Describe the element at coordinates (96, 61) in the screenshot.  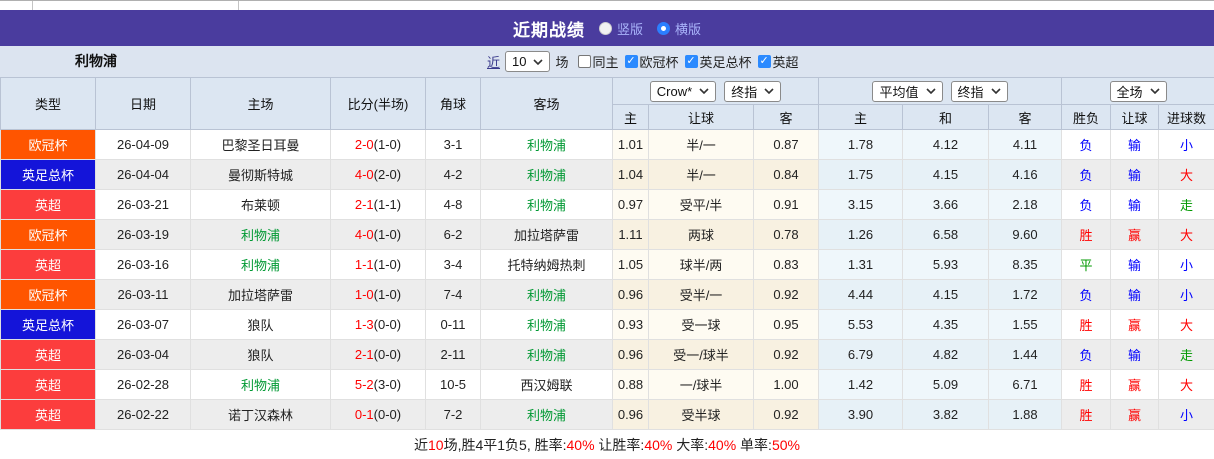
I see `team-name: 利物浦` at that location.